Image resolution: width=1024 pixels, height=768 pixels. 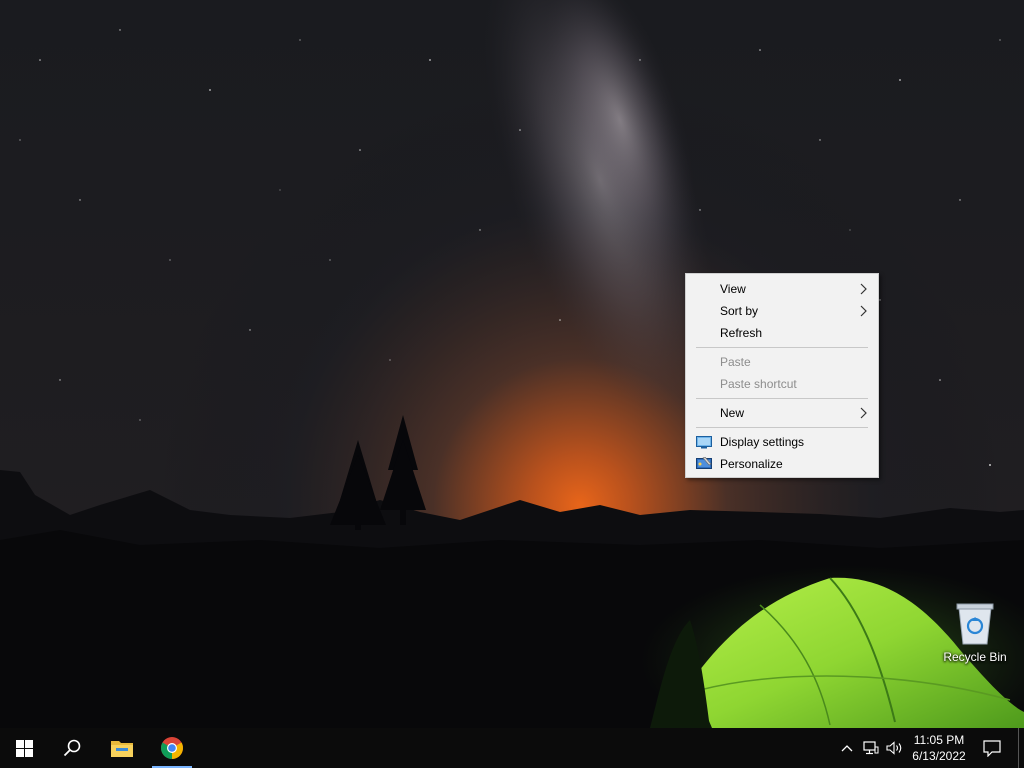 What do you see at coordinates (782, 289) in the screenshot?
I see `menu-item-view: View` at bounding box center [782, 289].